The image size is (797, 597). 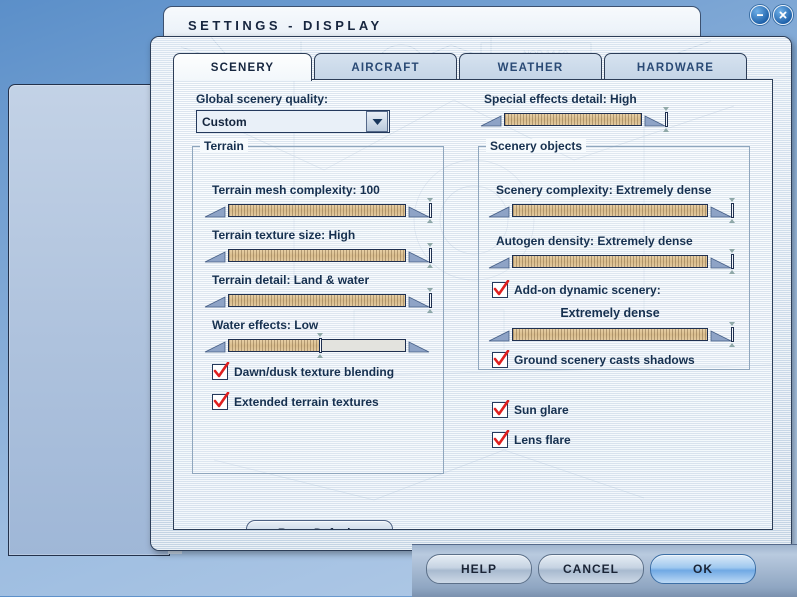 What do you see at coordinates (265, 325) in the screenshot?
I see `water-effects-label: Water effects: Low` at bounding box center [265, 325].